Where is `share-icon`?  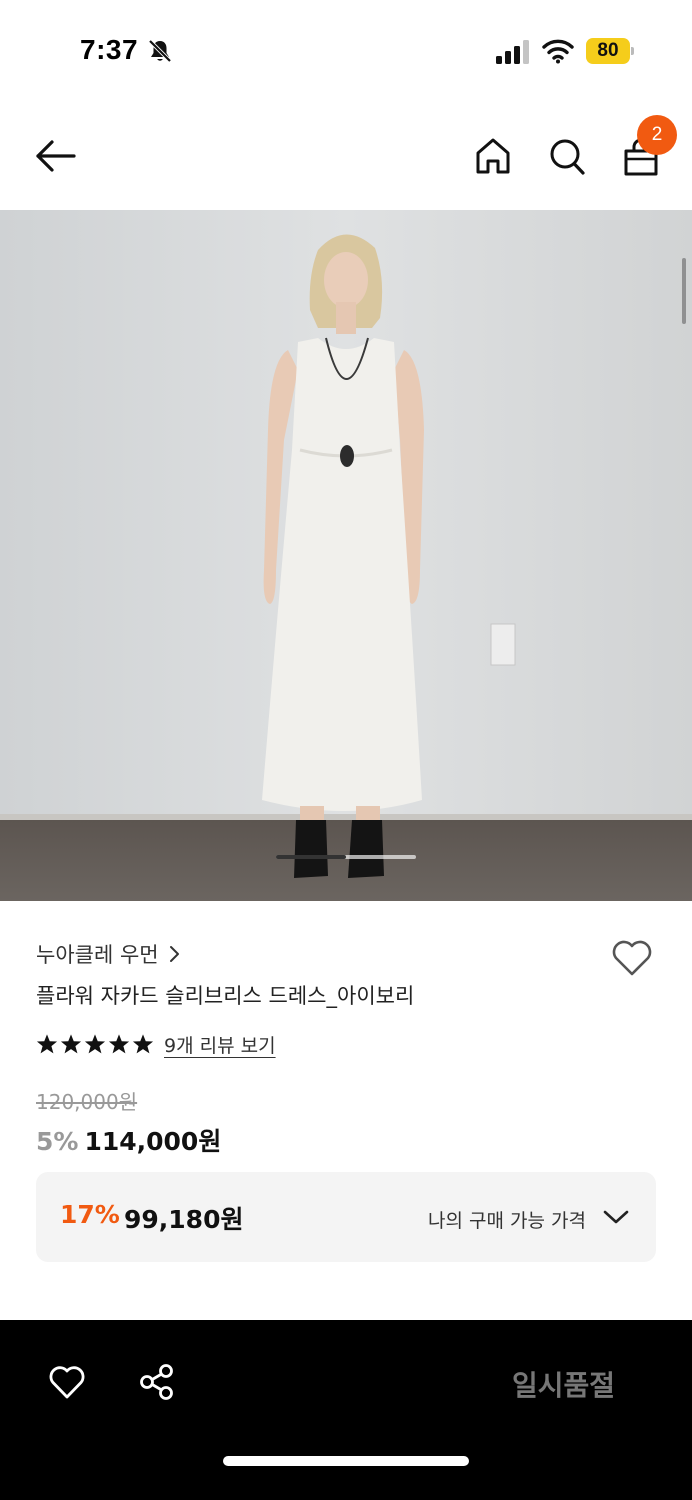 share-icon is located at coordinates (157, 1382).